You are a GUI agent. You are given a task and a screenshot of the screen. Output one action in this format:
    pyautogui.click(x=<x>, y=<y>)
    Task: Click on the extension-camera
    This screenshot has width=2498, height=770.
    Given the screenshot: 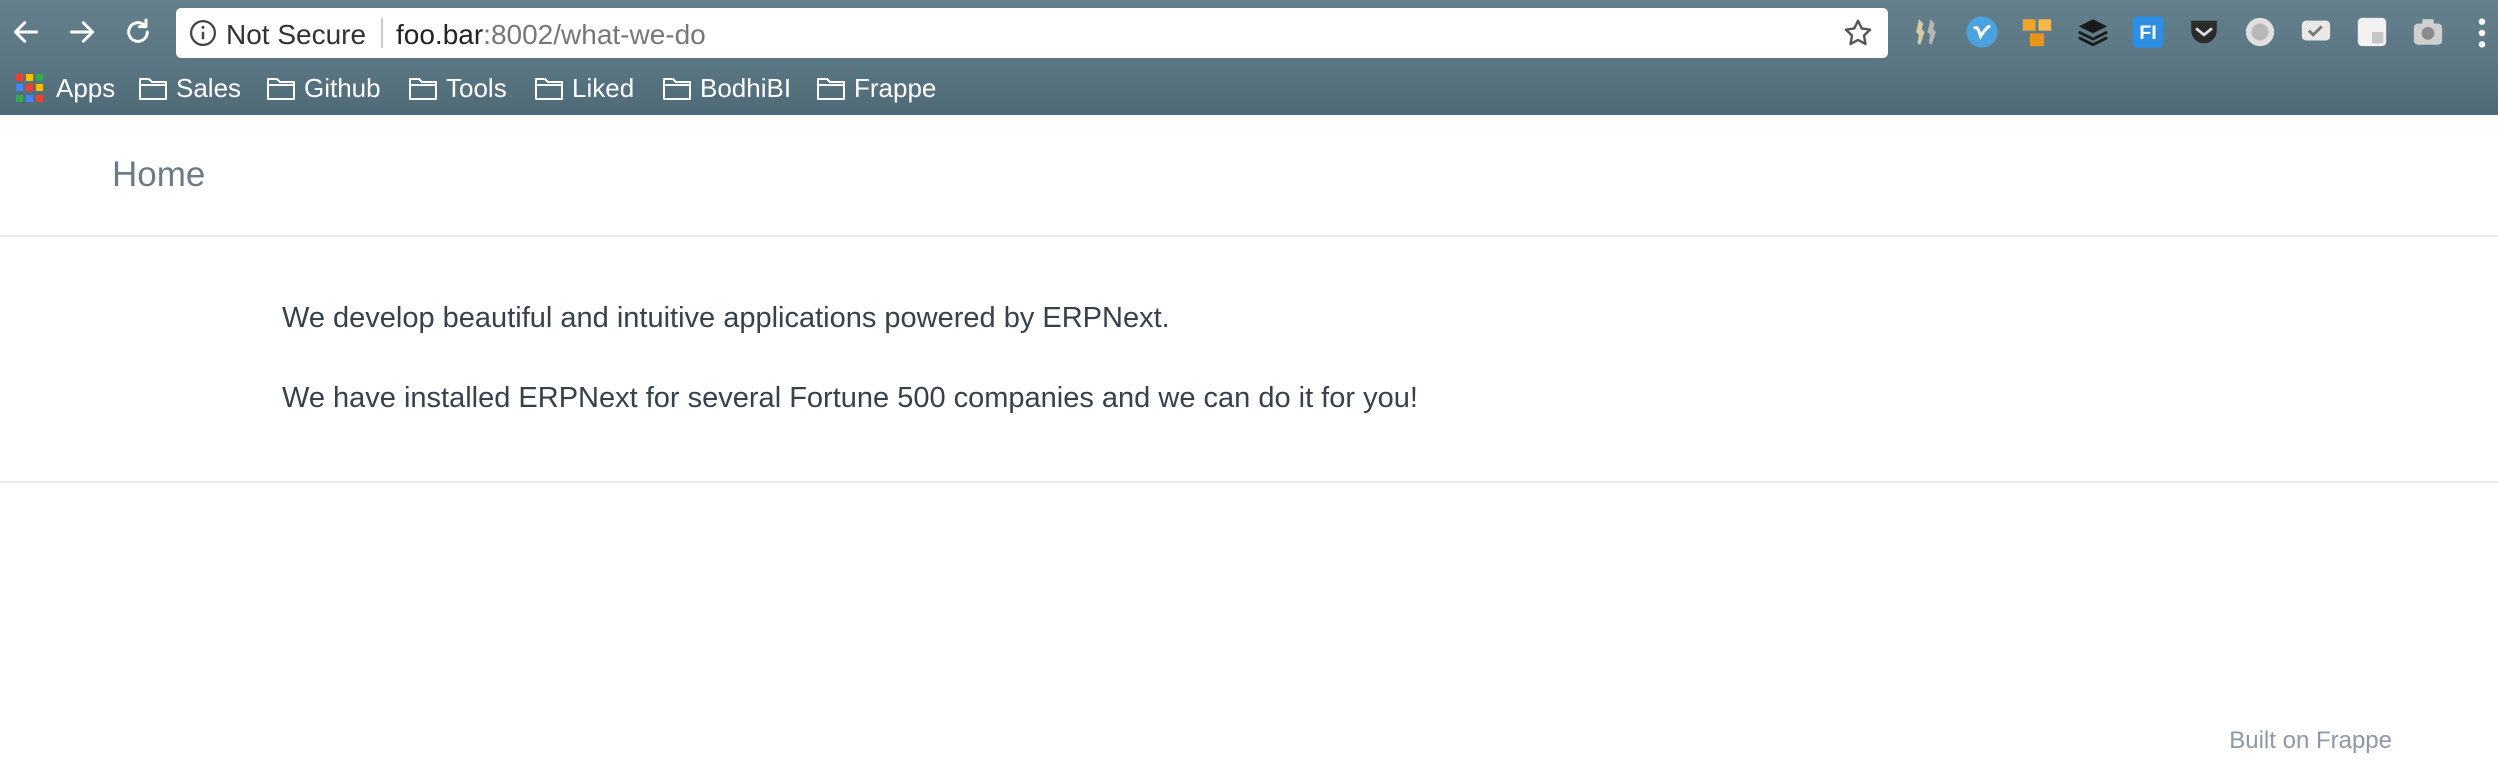 What is the action you would take?
    pyautogui.click(x=2428, y=32)
    